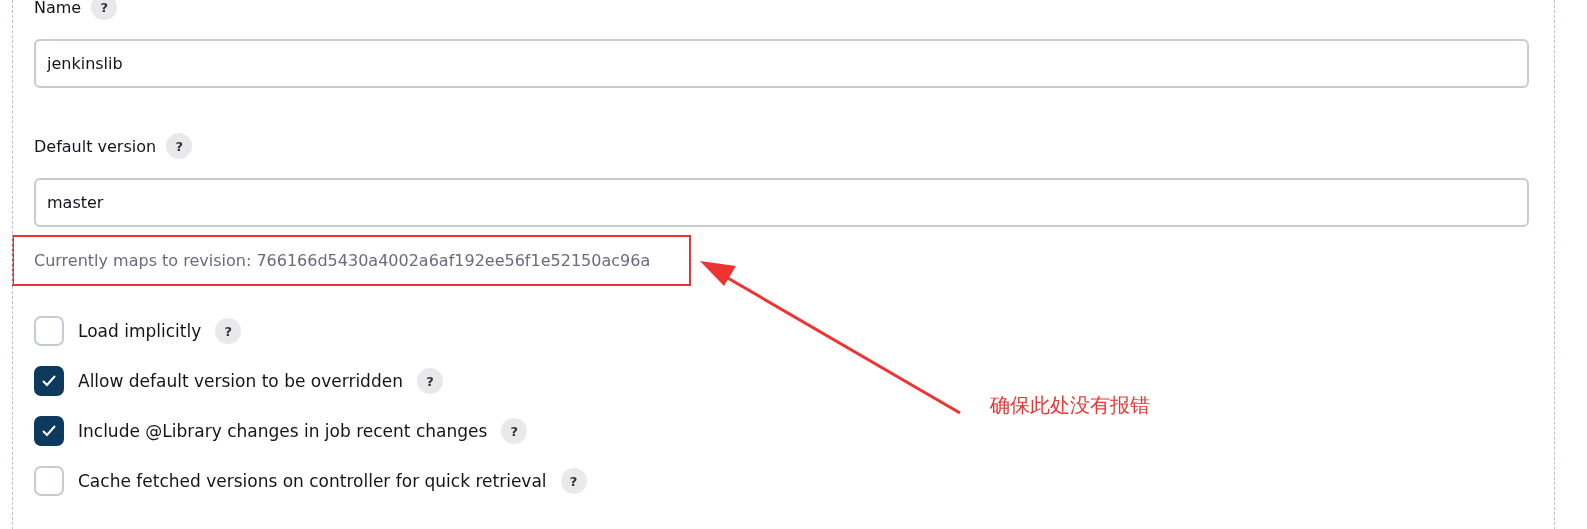 The width and height of the screenshot is (1587, 529). Describe the element at coordinates (240, 381) in the screenshot. I see `option-label: Allow default version to be overridden` at that location.